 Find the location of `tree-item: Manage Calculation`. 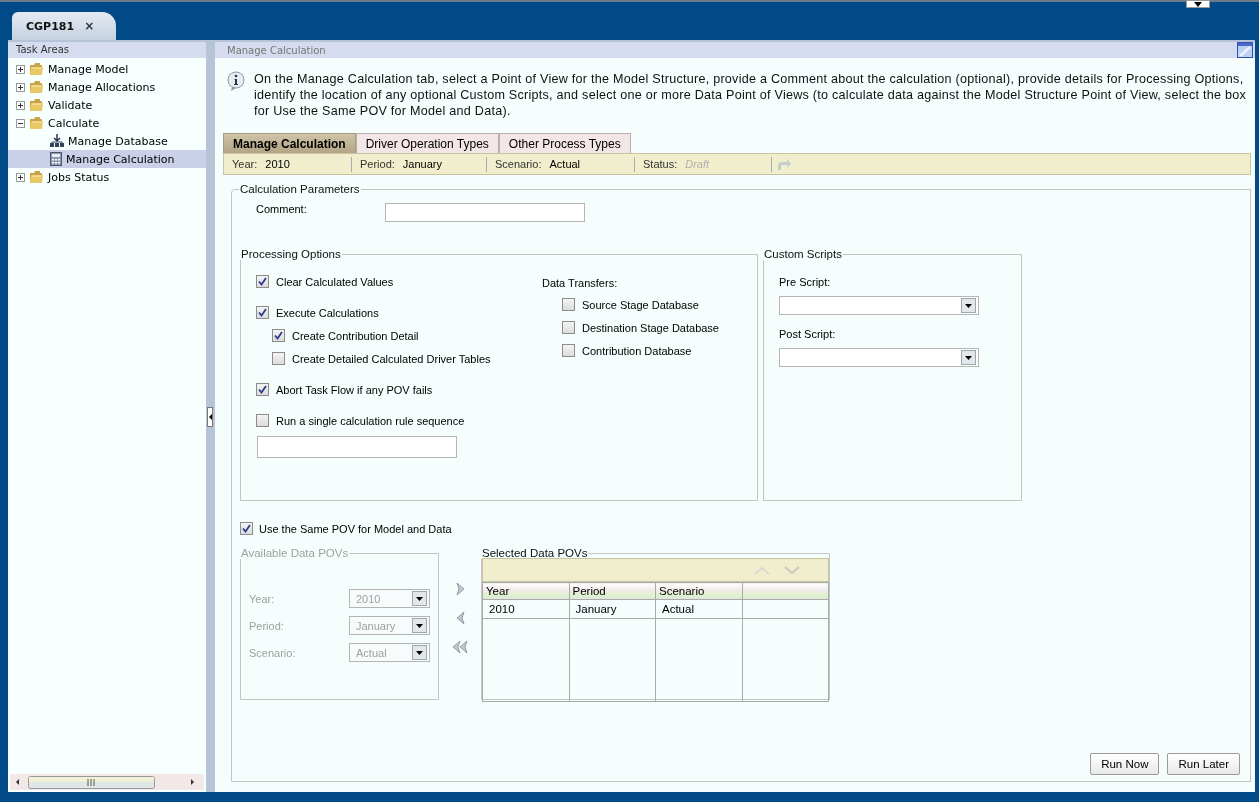

tree-item: Manage Calculation is located at coordinates (107, 159).